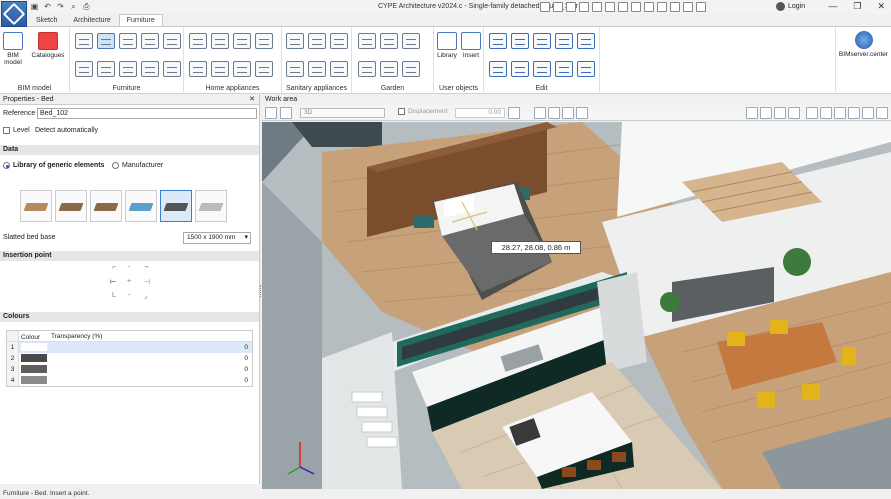  Describe the element at coordinates (882, 113) in the screenshot. I see `view-options-icon` at that location.